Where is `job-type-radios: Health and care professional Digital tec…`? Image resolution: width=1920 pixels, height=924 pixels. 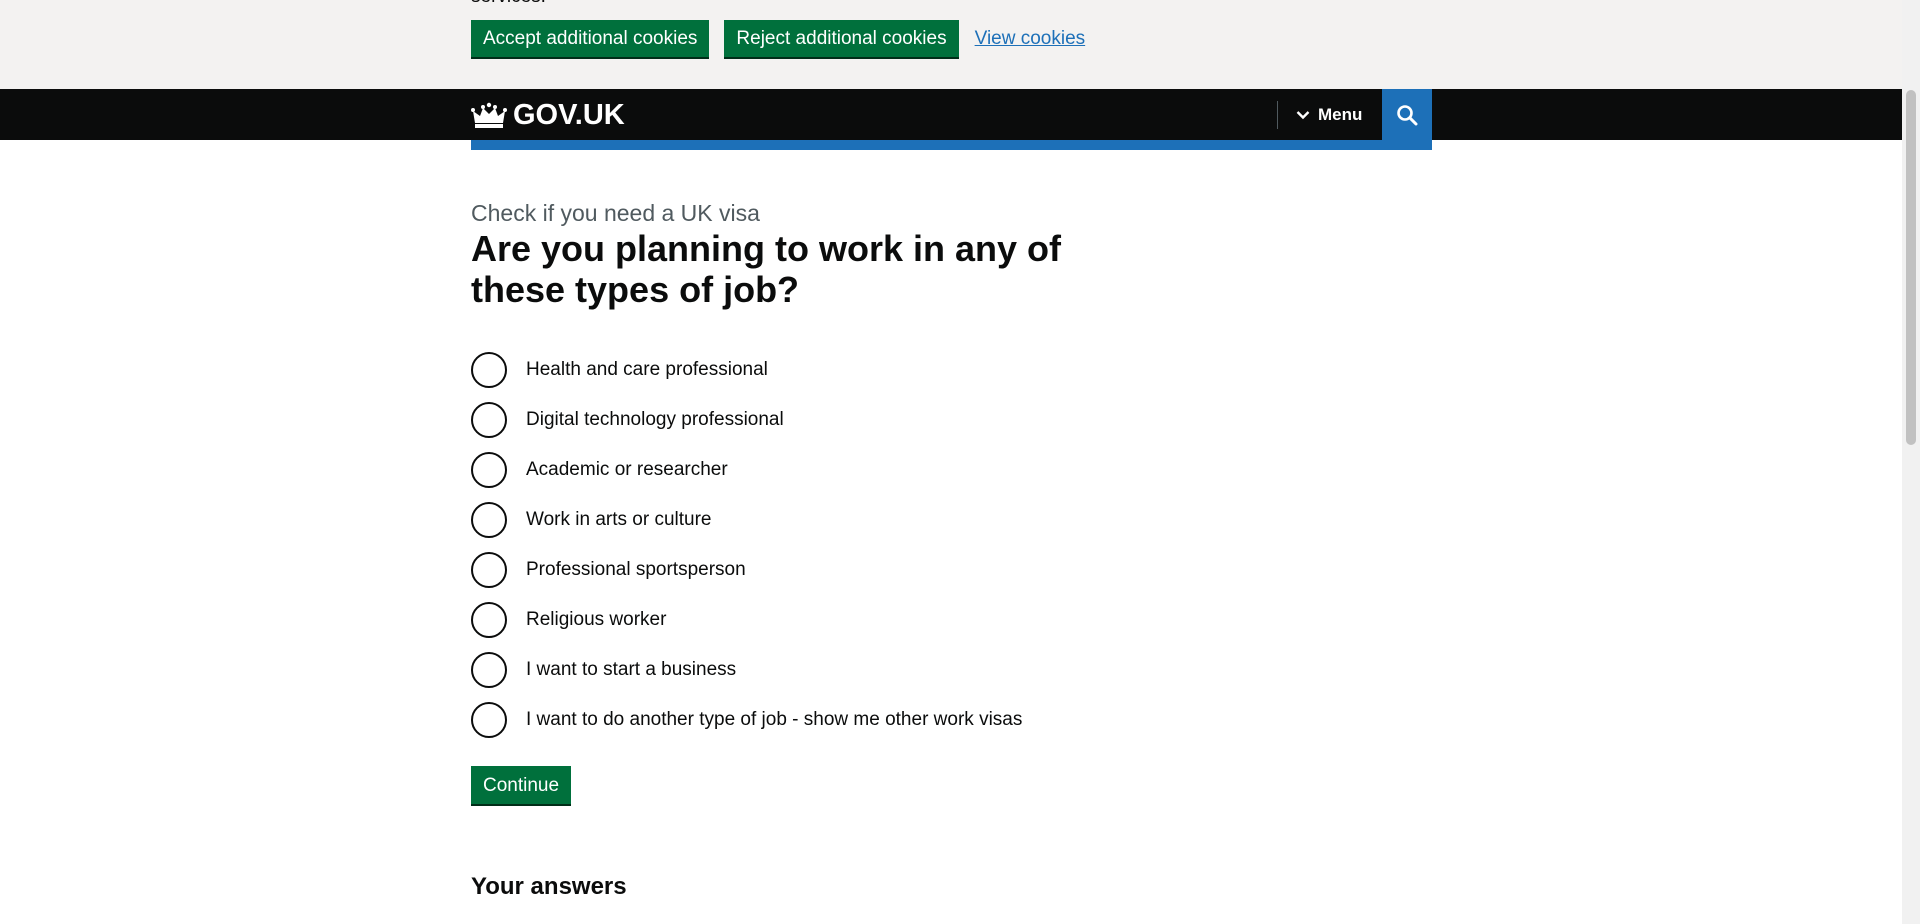 job-type-radios: Health and care professional Digital tec… is located at coordinates (746, 545).